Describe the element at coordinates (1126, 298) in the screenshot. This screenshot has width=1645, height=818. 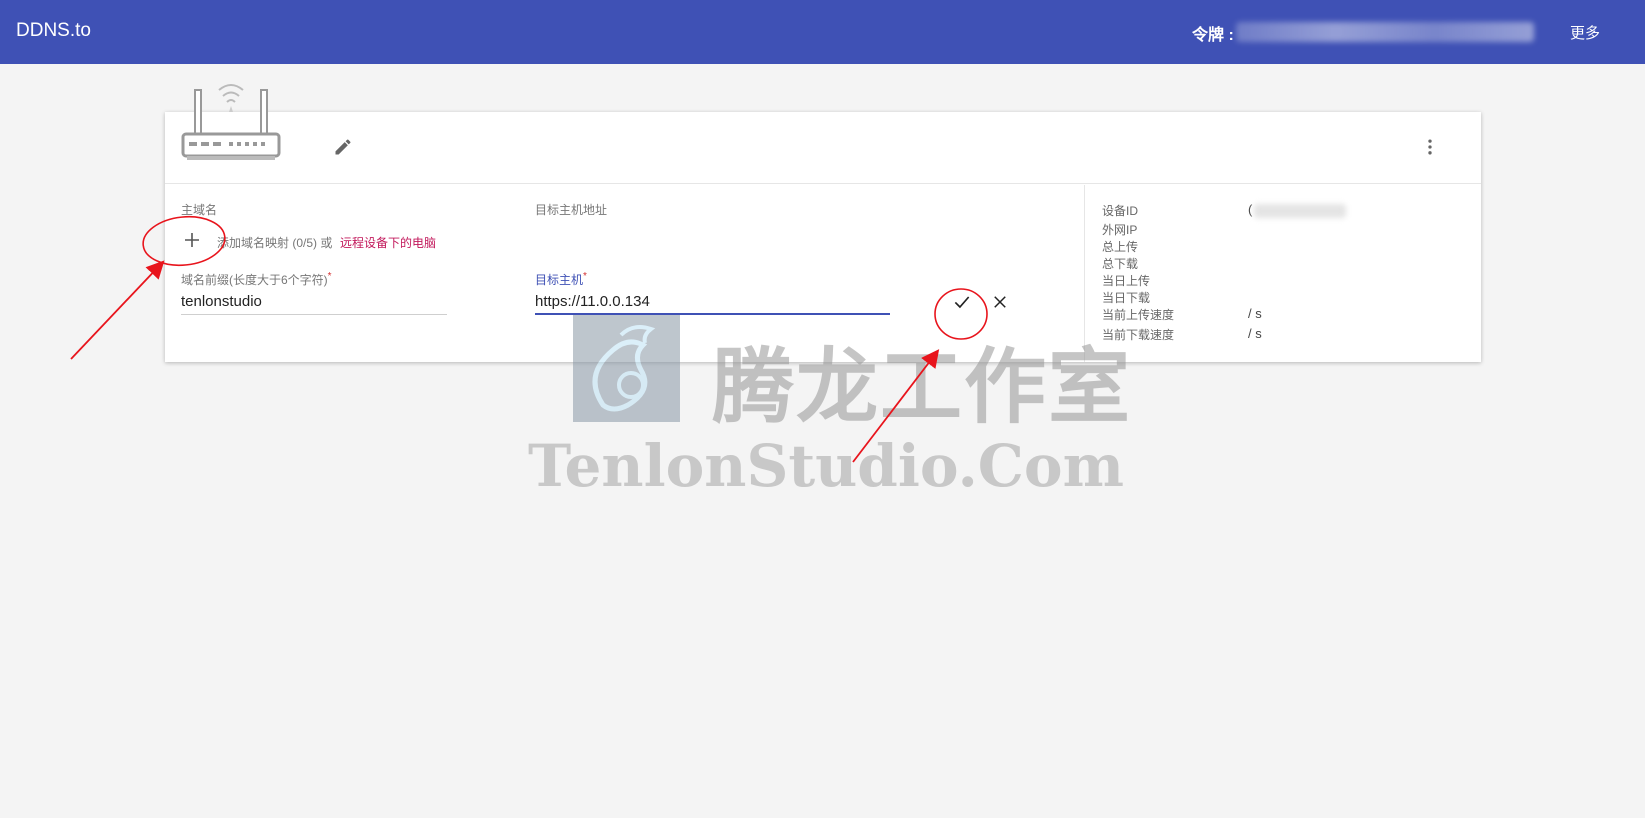
I see `today-download-label: 当日下载` at that location.